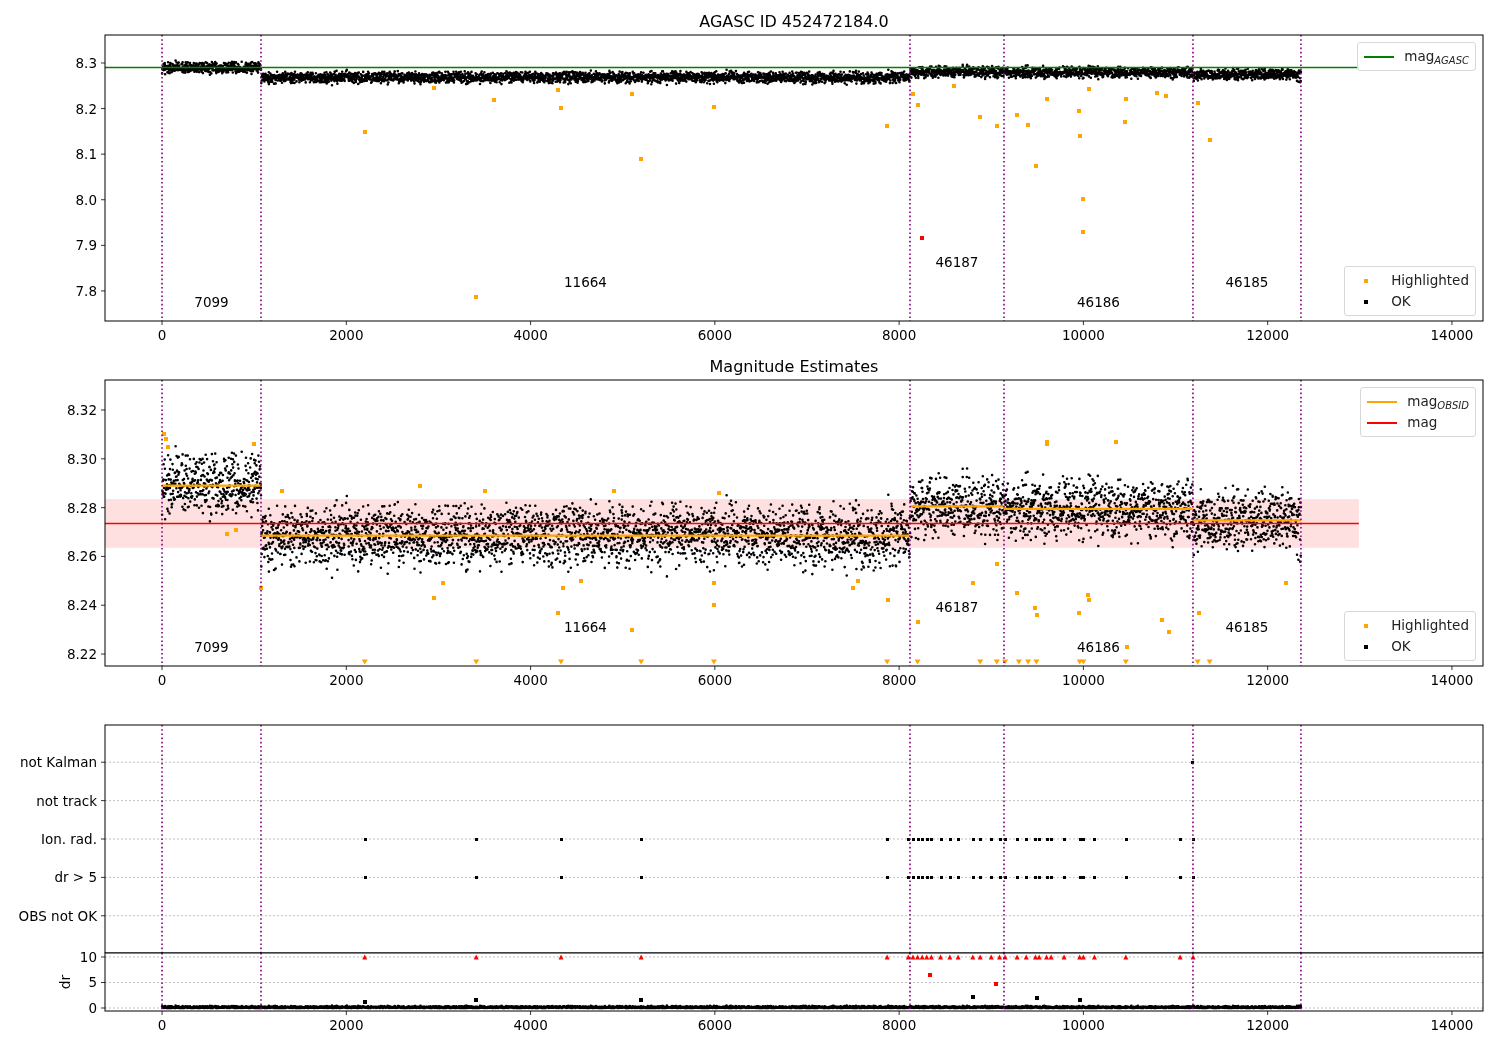 The image size is (1500, 1050). I want to click on tick-label: 8.24, so click(81, 605).